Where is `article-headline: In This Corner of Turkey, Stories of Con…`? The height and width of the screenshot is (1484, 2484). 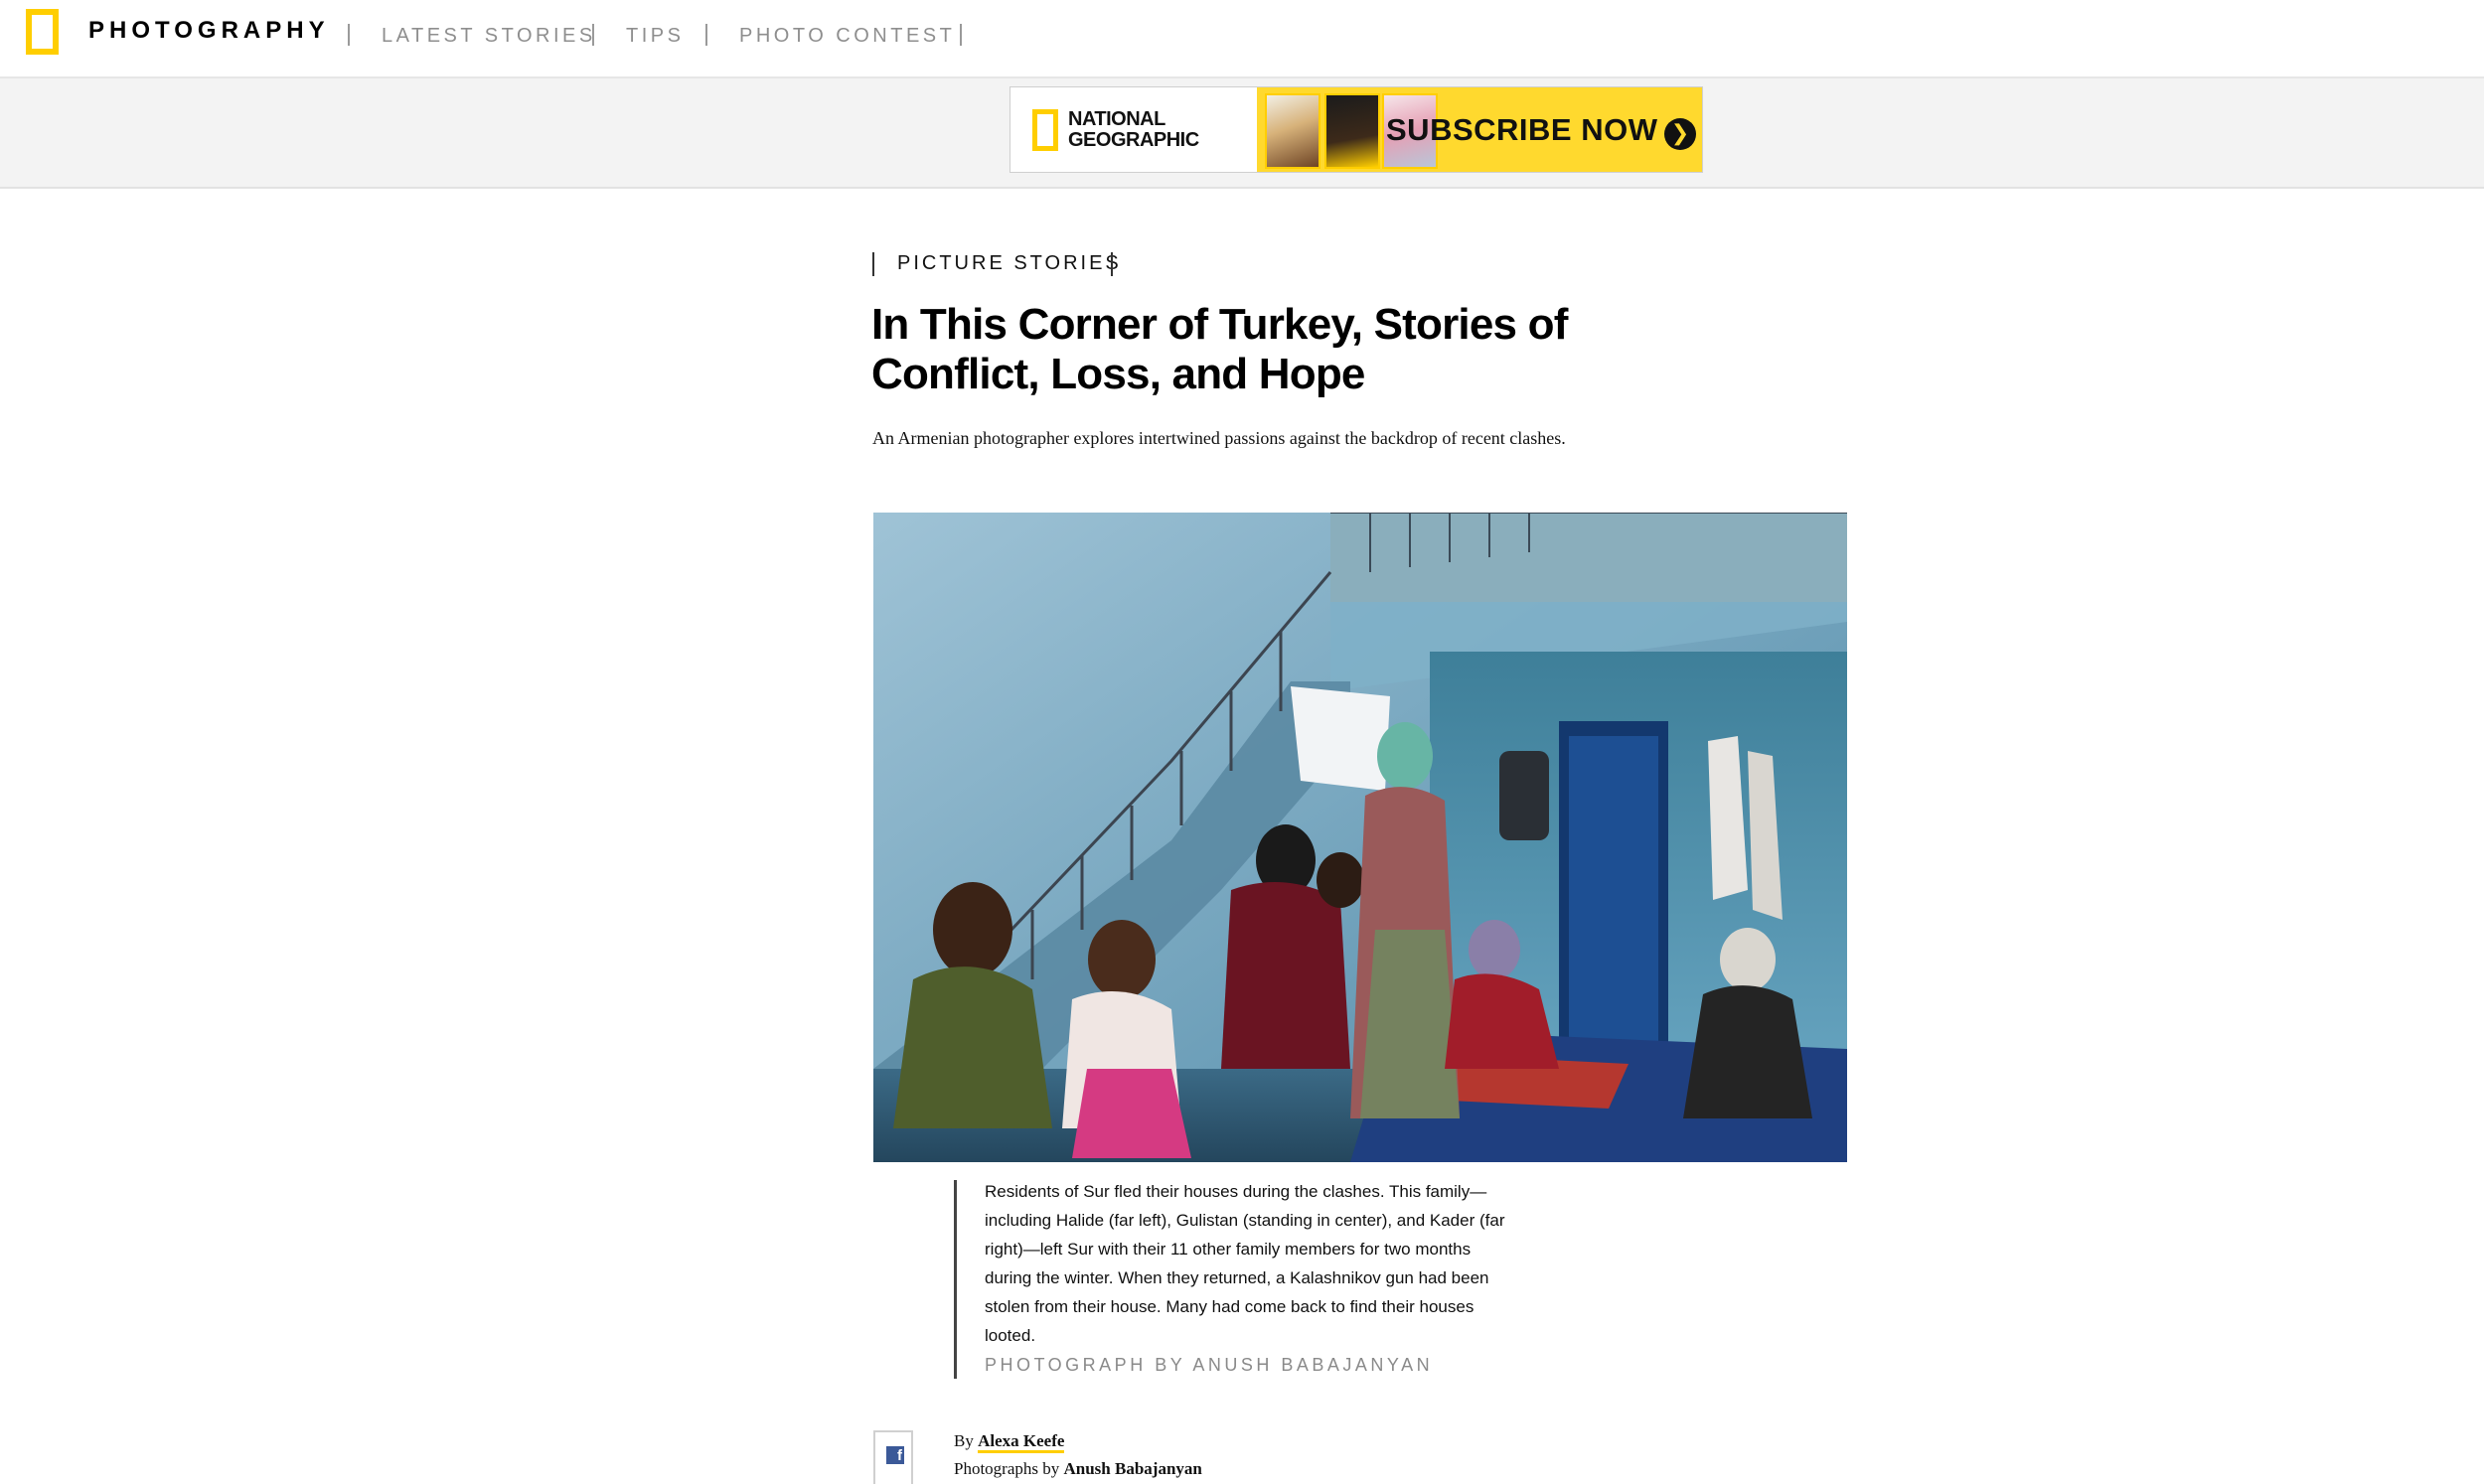
article-headline: In This Corner of Turkey, Stories of Con… is located at coordinates (1220, 349).